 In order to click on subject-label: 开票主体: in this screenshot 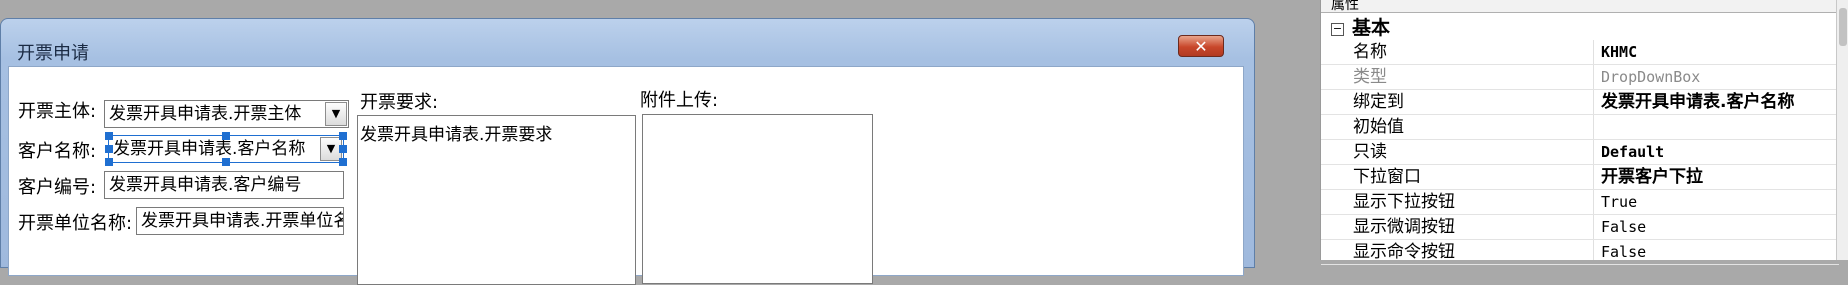, I will do `click(57, 111)`.